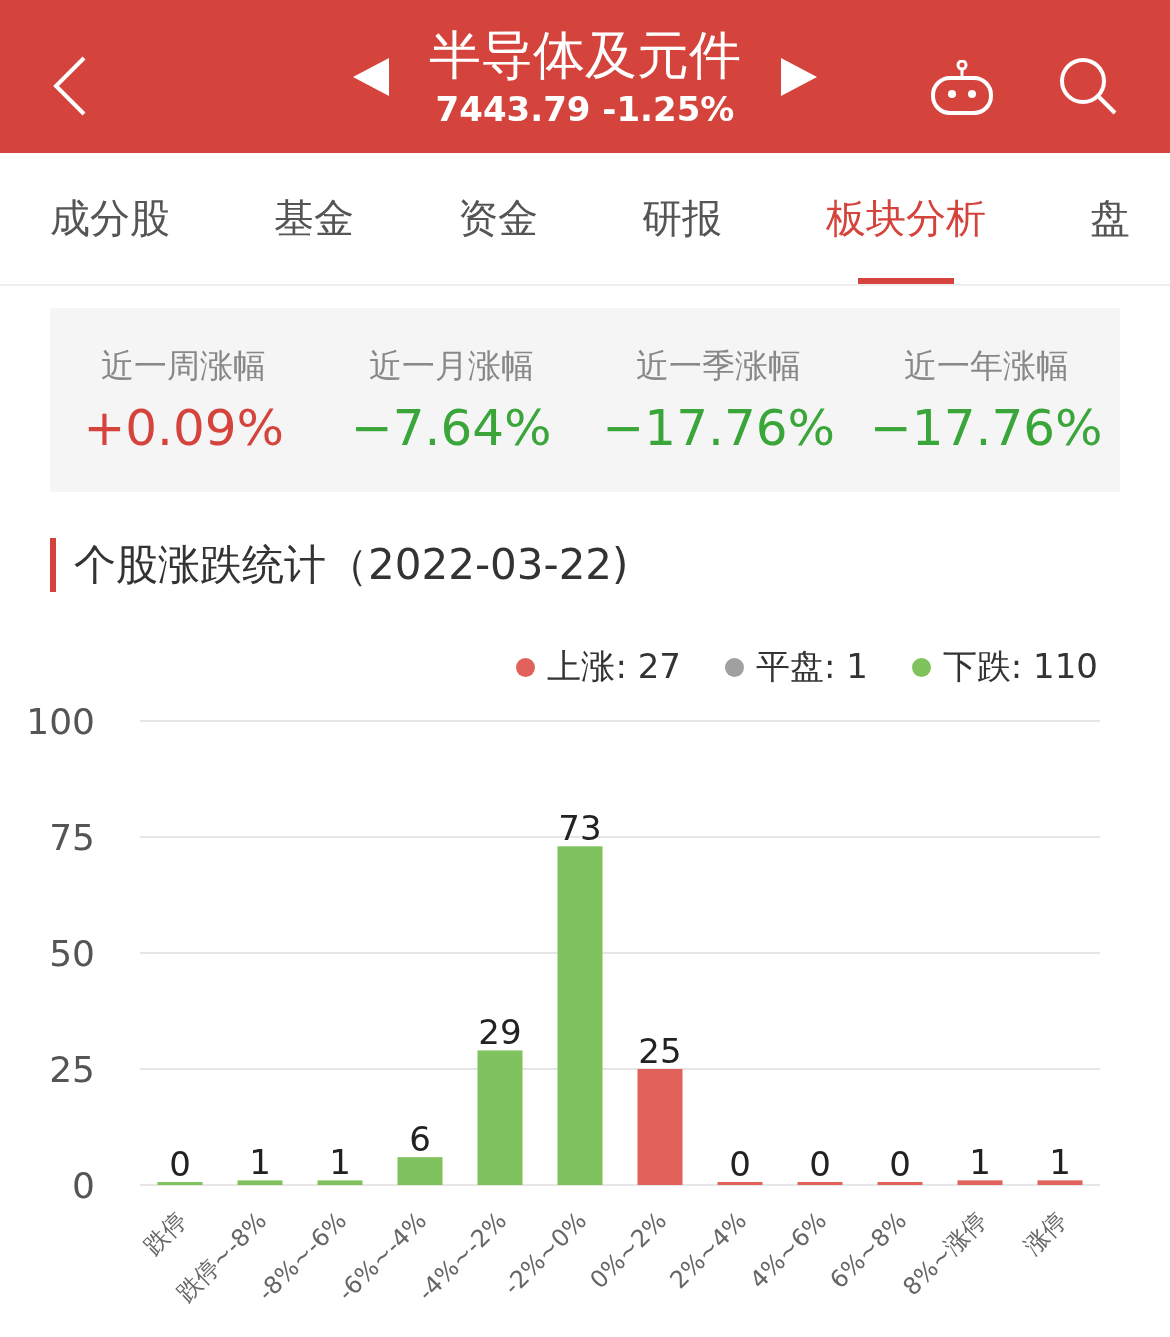  Describe the element at coordinates (962, 88) in the screenshot. I see `robot-icon` at that location.